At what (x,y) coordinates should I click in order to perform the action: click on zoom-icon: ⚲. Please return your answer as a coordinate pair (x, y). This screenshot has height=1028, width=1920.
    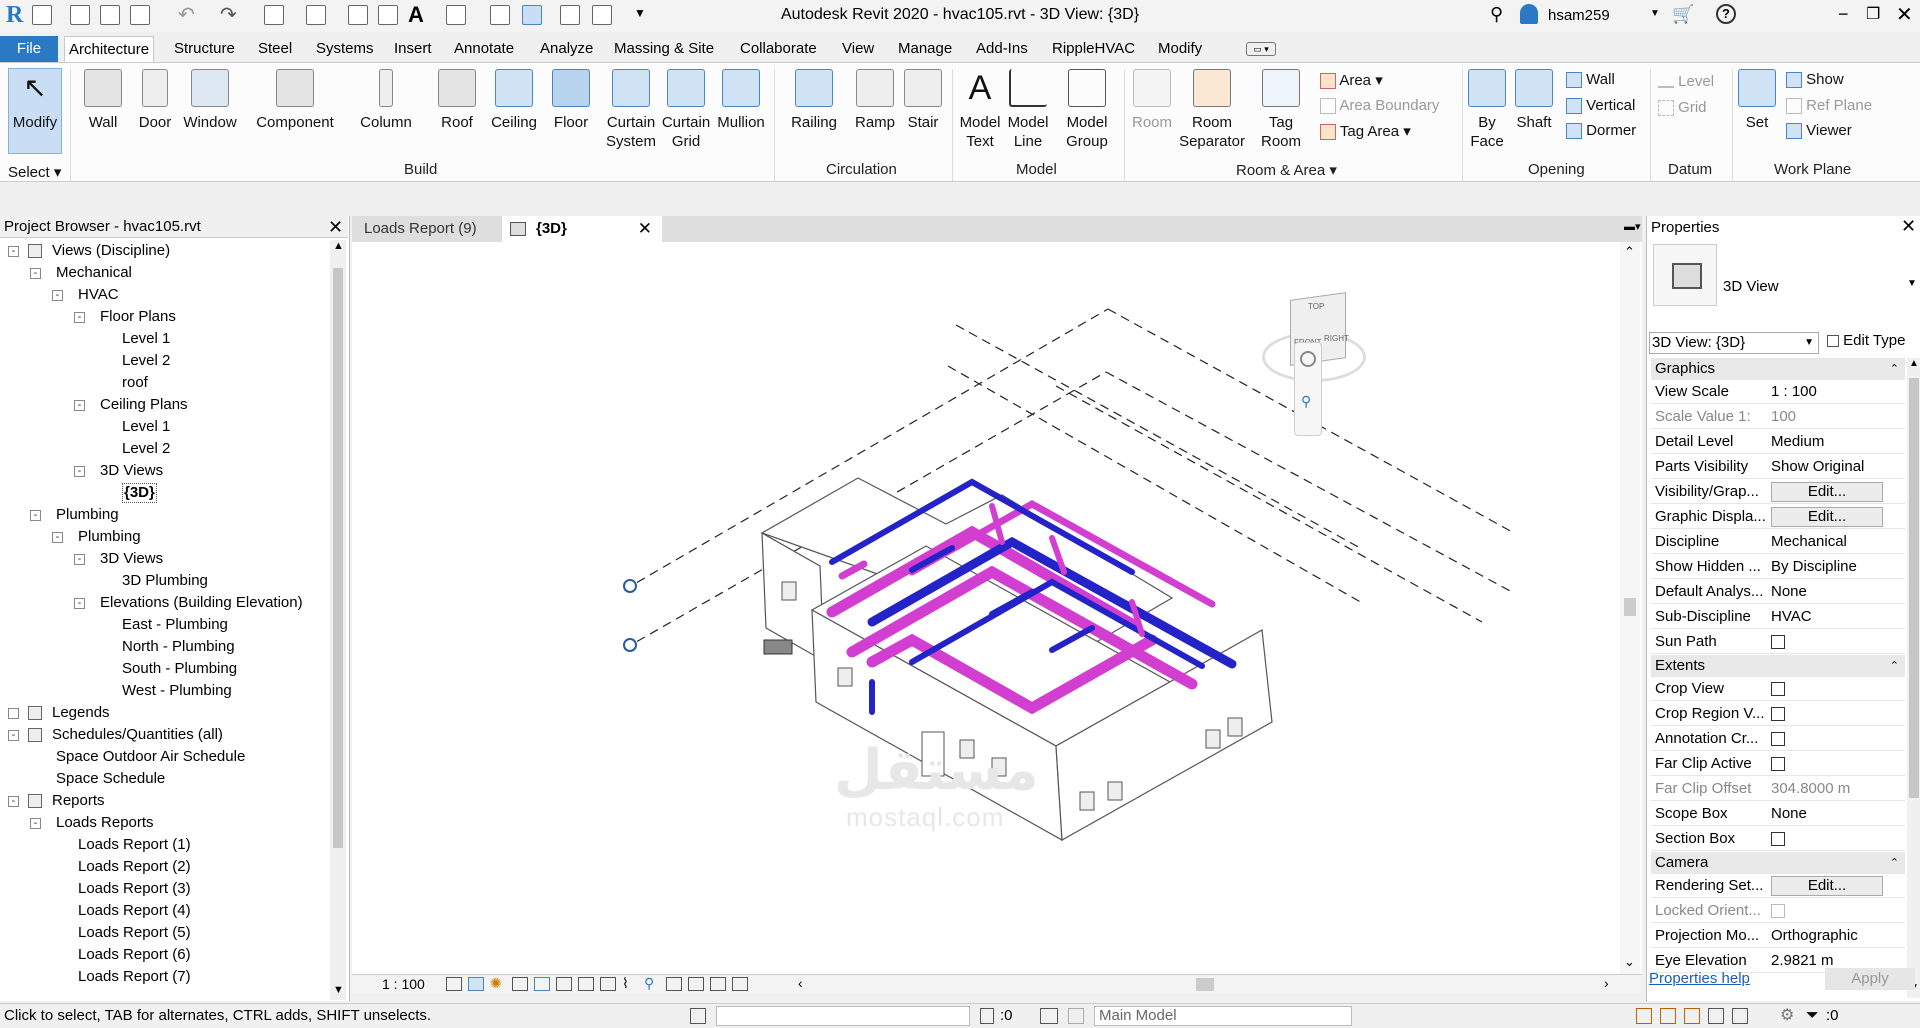
    Looking at the image, I should click on (1306, 401).